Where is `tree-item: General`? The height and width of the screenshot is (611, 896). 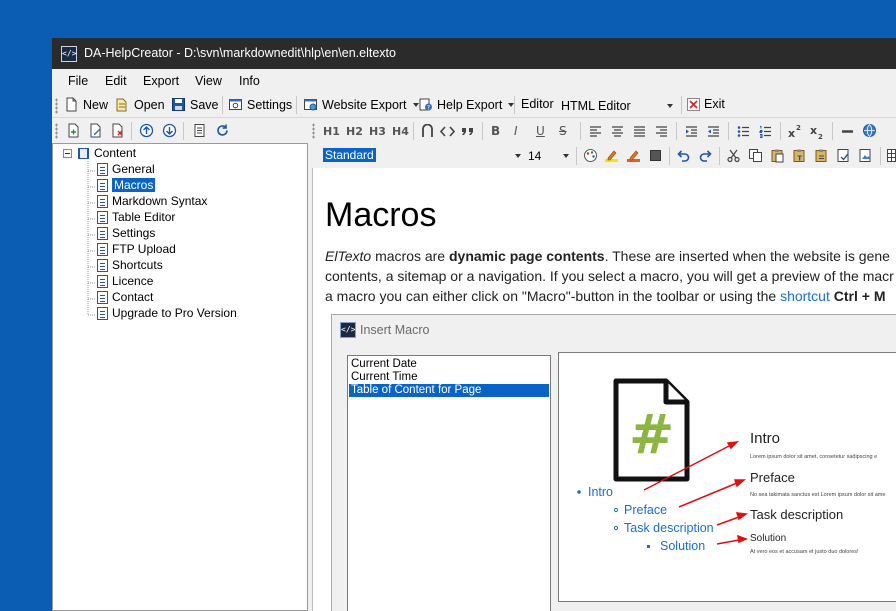
tree-item: General is located at coordinates (126, 169).